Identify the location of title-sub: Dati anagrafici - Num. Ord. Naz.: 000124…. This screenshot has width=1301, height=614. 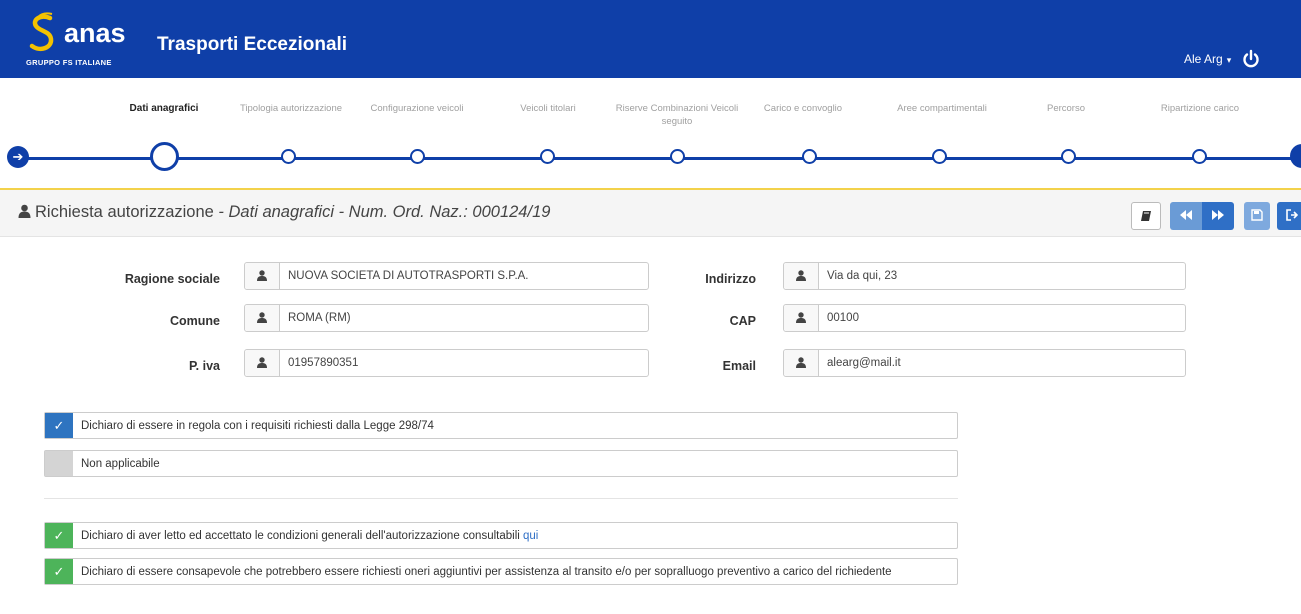
(389, 212).